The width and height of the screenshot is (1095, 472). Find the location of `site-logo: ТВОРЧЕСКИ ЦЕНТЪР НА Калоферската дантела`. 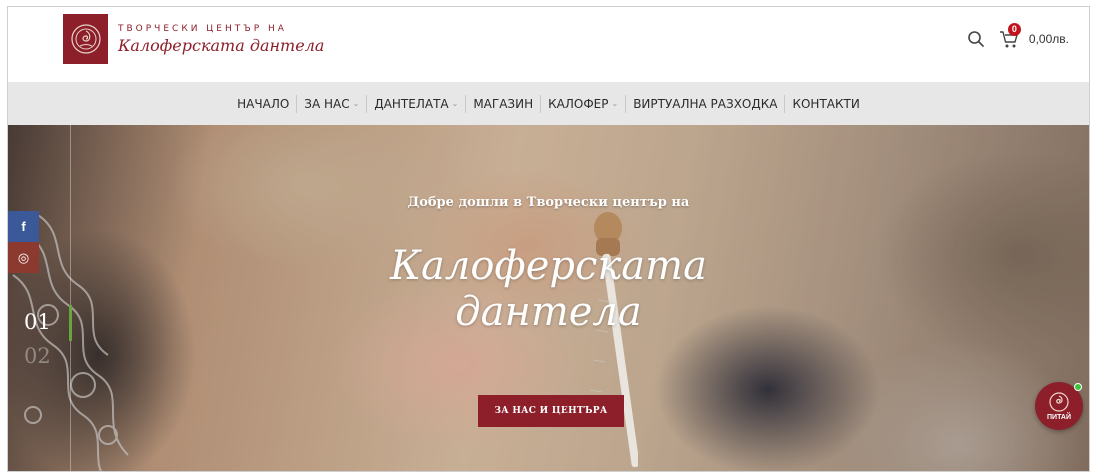

site-logo: ТВОРЧЕСКИ ЦЕНТЪР НА Калоферската дантела is located at coordinates (193, 39).